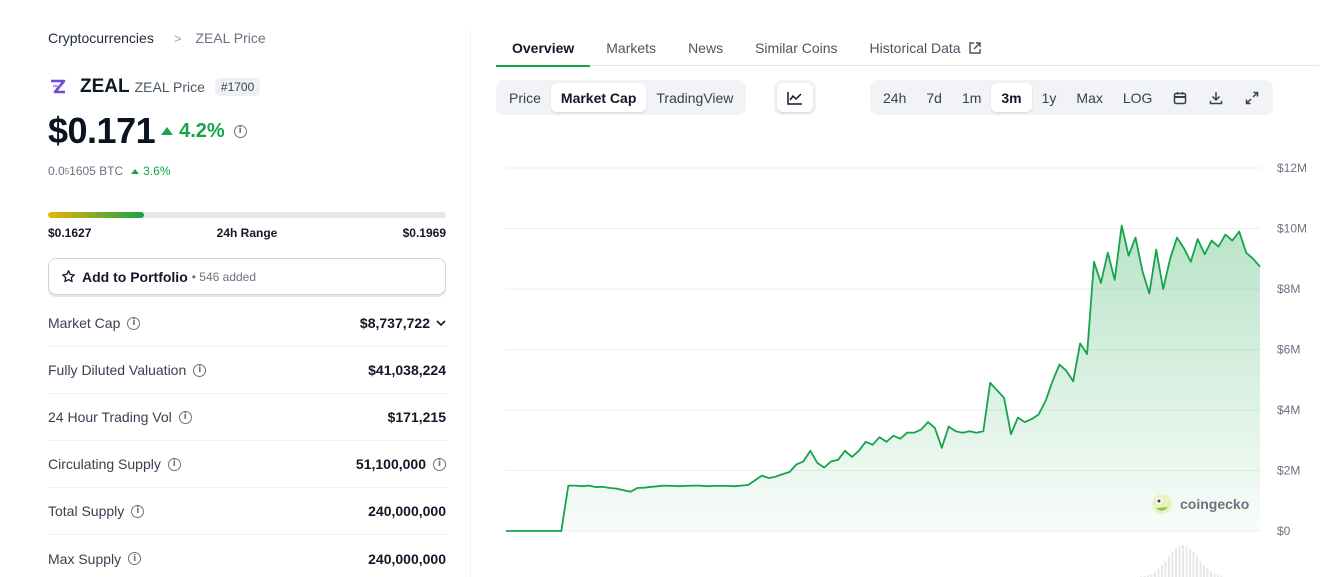 Image resolution: width=1323 pixels, height=577 pixels. I want to click on tab-markets: Markets, so click(631, 48).